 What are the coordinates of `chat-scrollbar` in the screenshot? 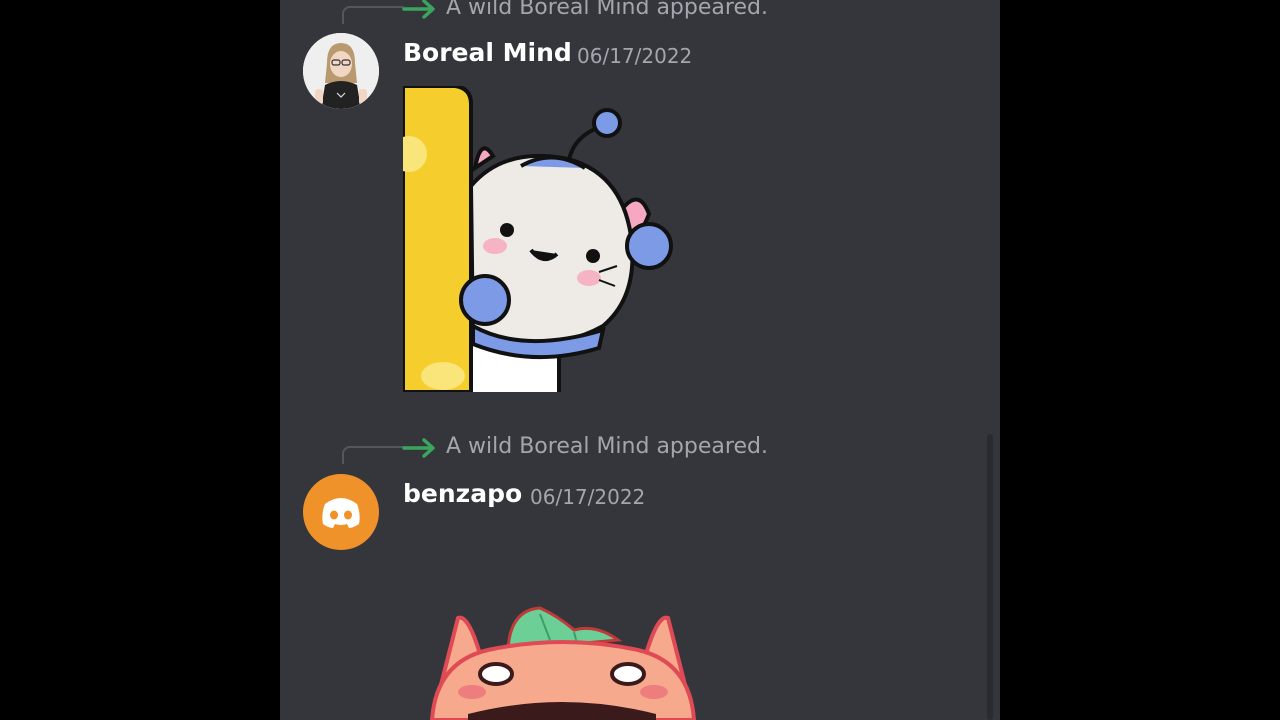 It's located at (990, 577).